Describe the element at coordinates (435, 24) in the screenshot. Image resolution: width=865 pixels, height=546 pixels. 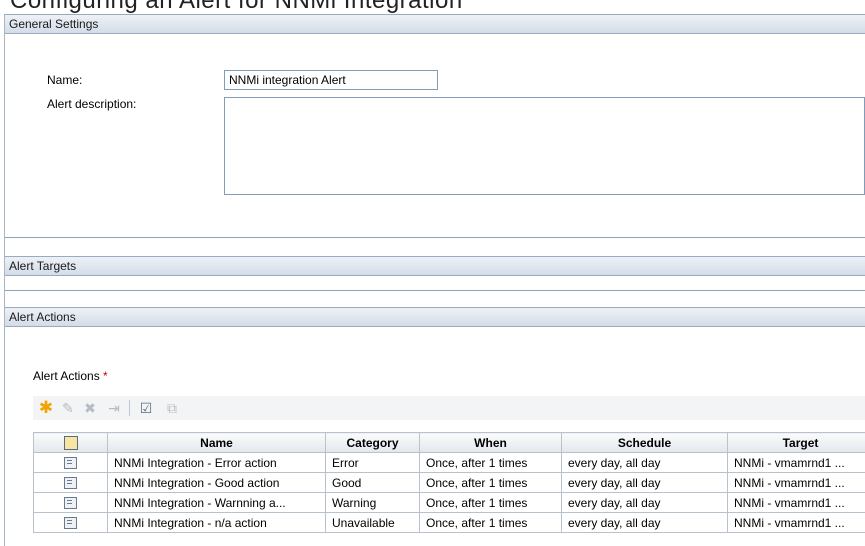
I see `general-settings-header: General Settings` at that location.